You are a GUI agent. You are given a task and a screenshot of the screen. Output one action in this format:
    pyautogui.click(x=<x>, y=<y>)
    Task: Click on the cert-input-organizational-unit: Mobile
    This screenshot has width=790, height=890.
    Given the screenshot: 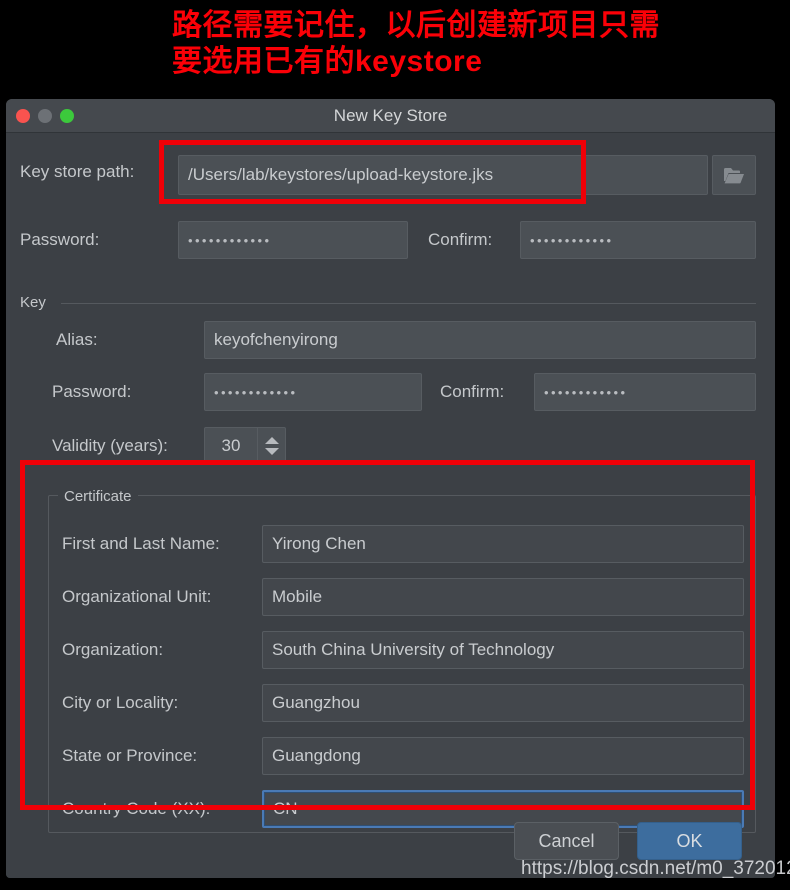 What is the action you would take?
    pyautogui.click(x=503, y=597)
    